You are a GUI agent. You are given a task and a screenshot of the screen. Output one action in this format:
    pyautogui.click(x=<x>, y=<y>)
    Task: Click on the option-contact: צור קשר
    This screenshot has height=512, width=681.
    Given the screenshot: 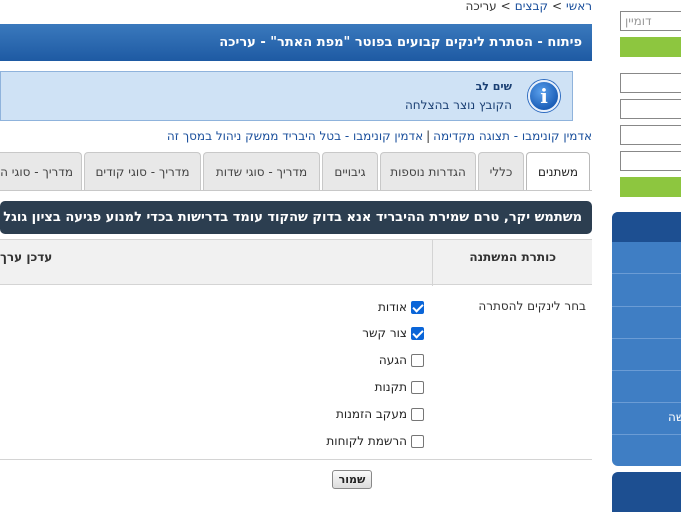 What is the action you would take?
    pyautogui.click(x=393, y=333)
    